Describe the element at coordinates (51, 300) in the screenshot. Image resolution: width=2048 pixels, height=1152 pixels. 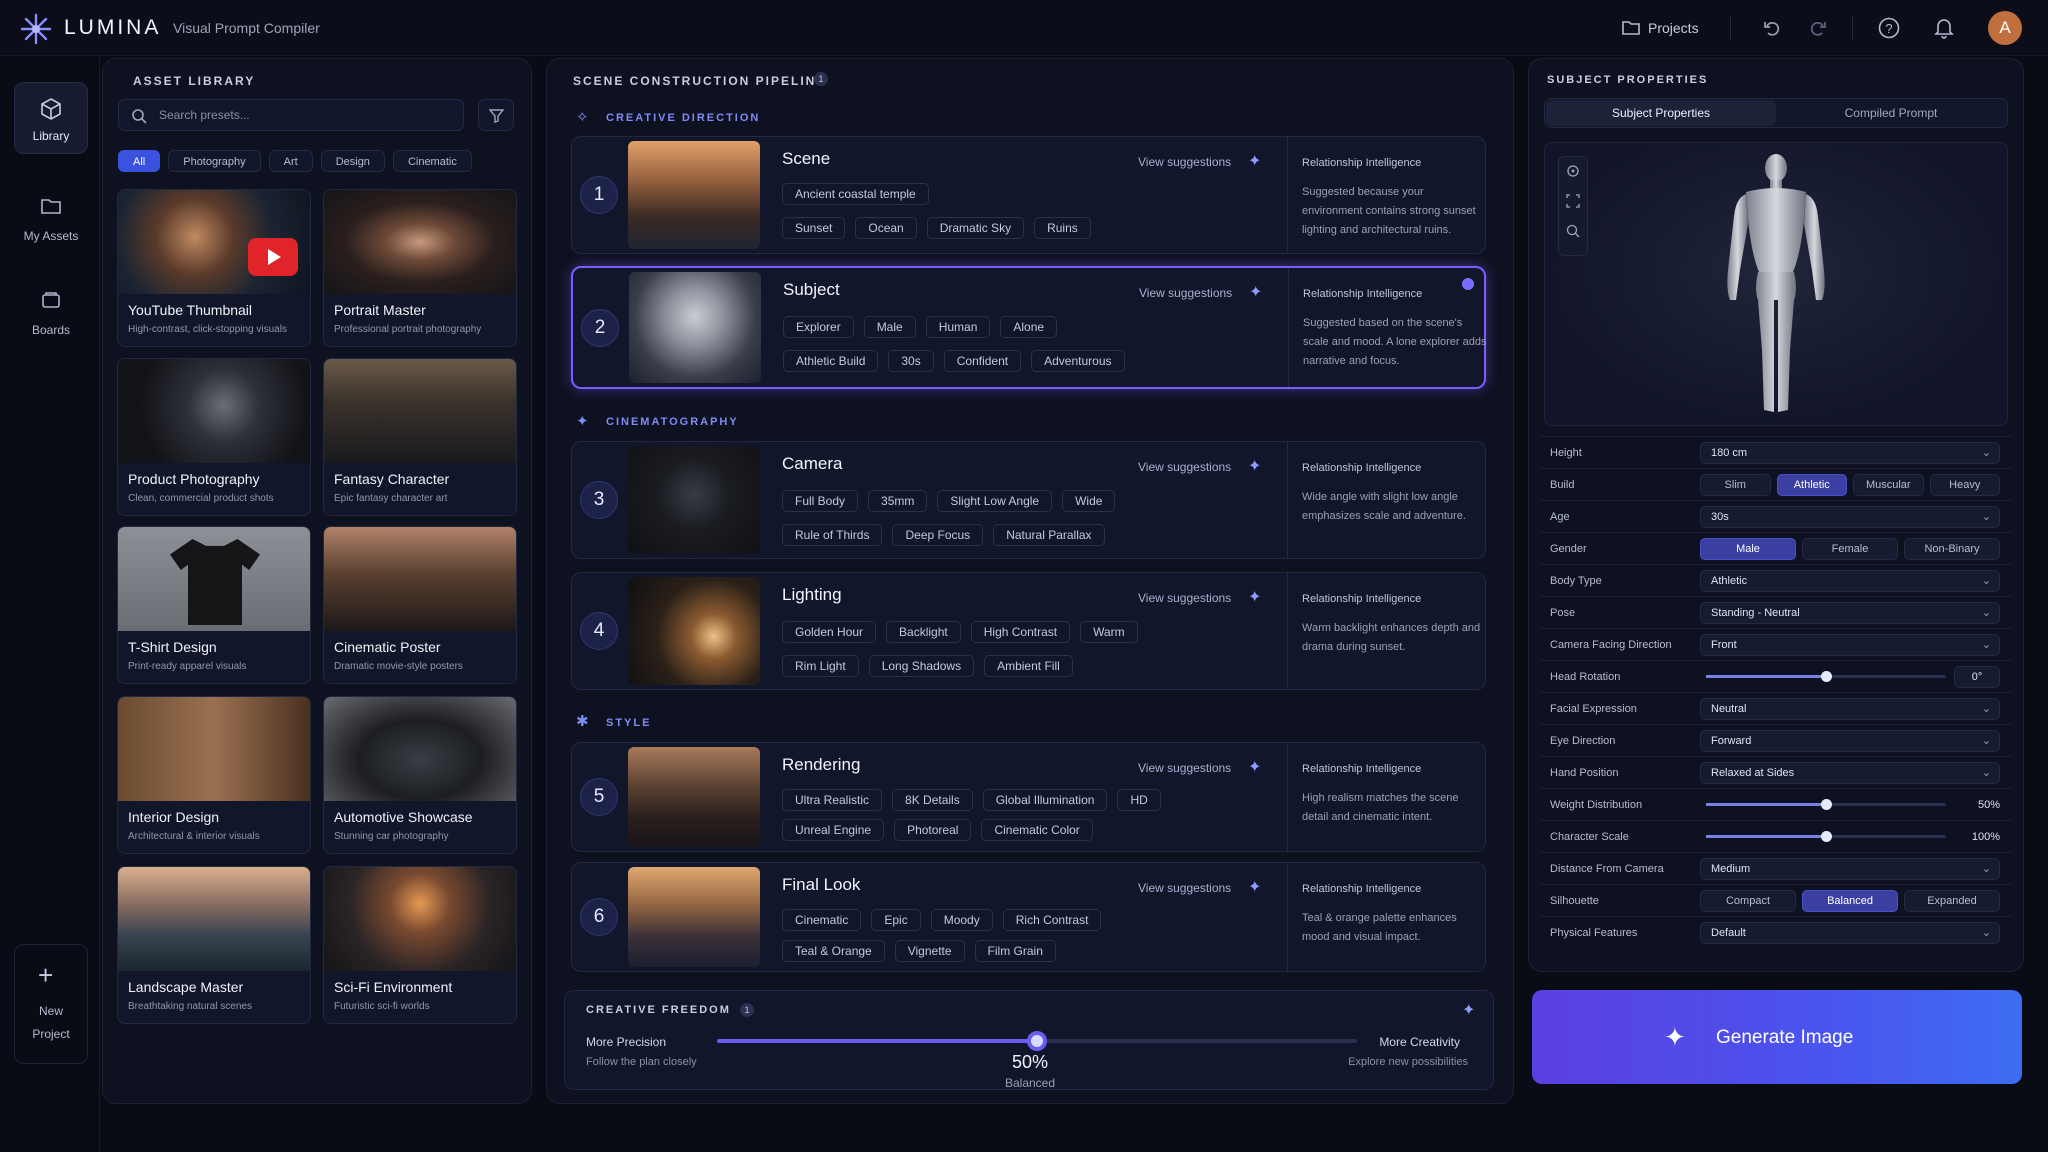
I see `boards-icon` at that location.